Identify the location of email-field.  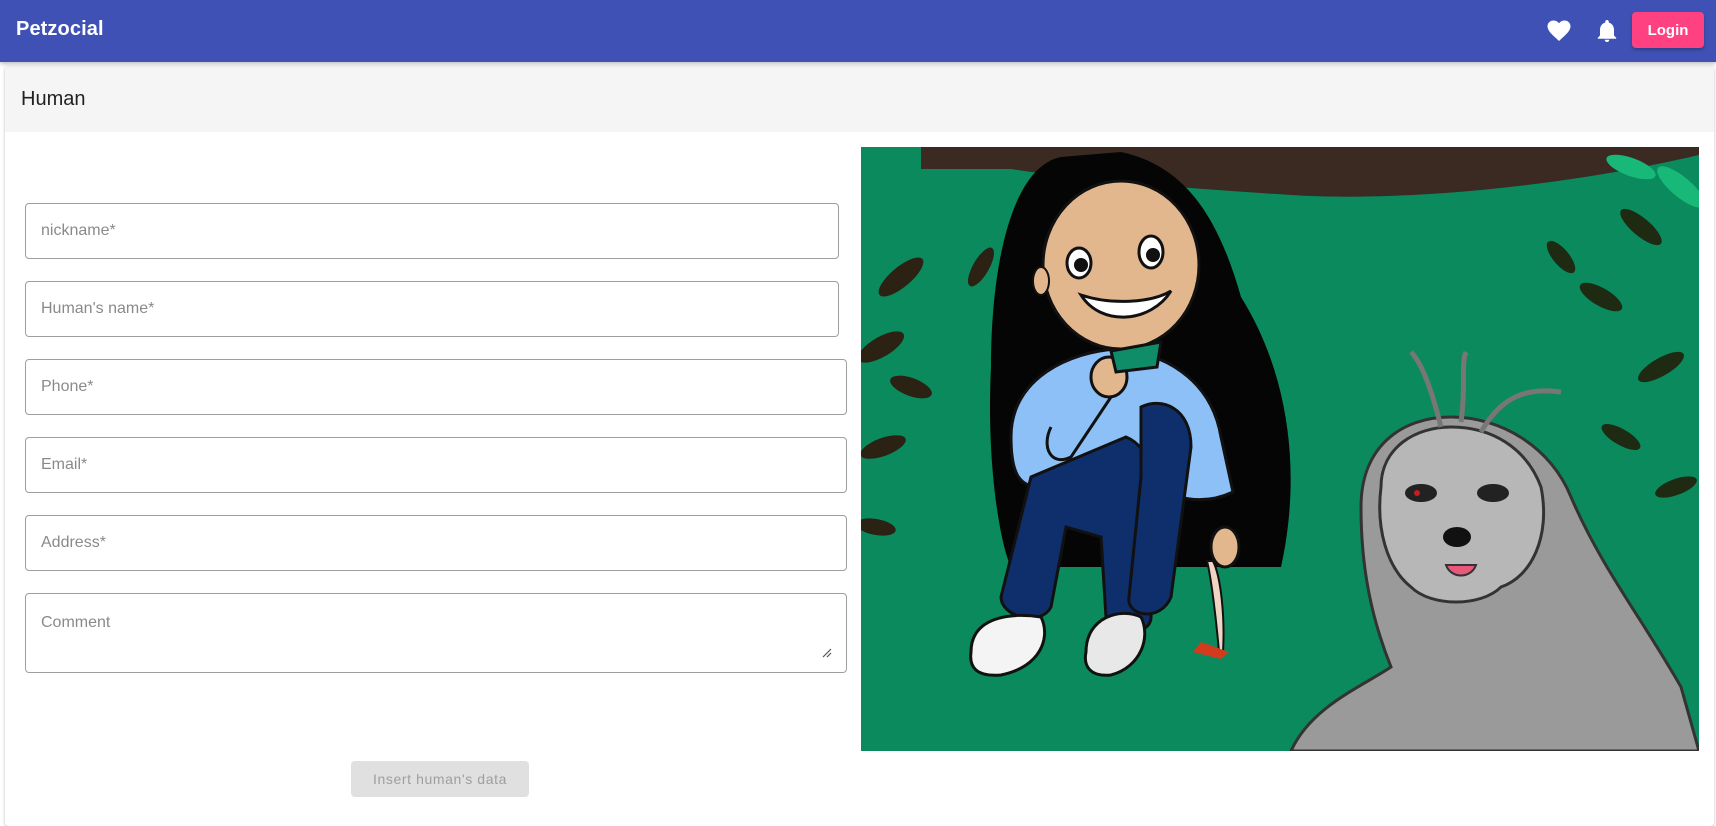
(436, 465).